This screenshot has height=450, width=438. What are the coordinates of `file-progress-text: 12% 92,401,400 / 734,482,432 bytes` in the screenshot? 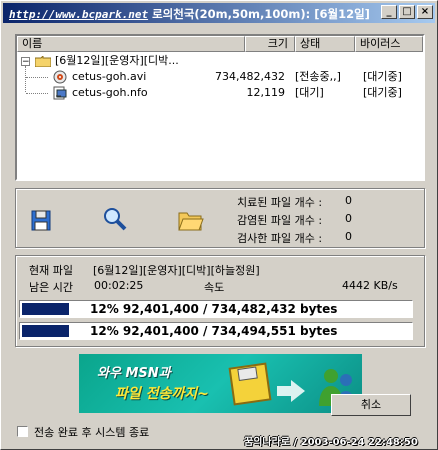 It's located at (214, 309).